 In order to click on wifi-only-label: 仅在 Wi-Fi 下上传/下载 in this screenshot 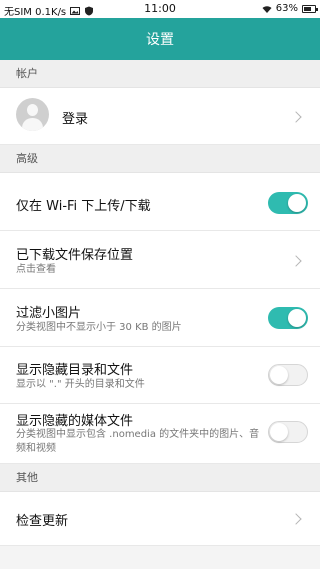, I will do `click(83, 206)`.